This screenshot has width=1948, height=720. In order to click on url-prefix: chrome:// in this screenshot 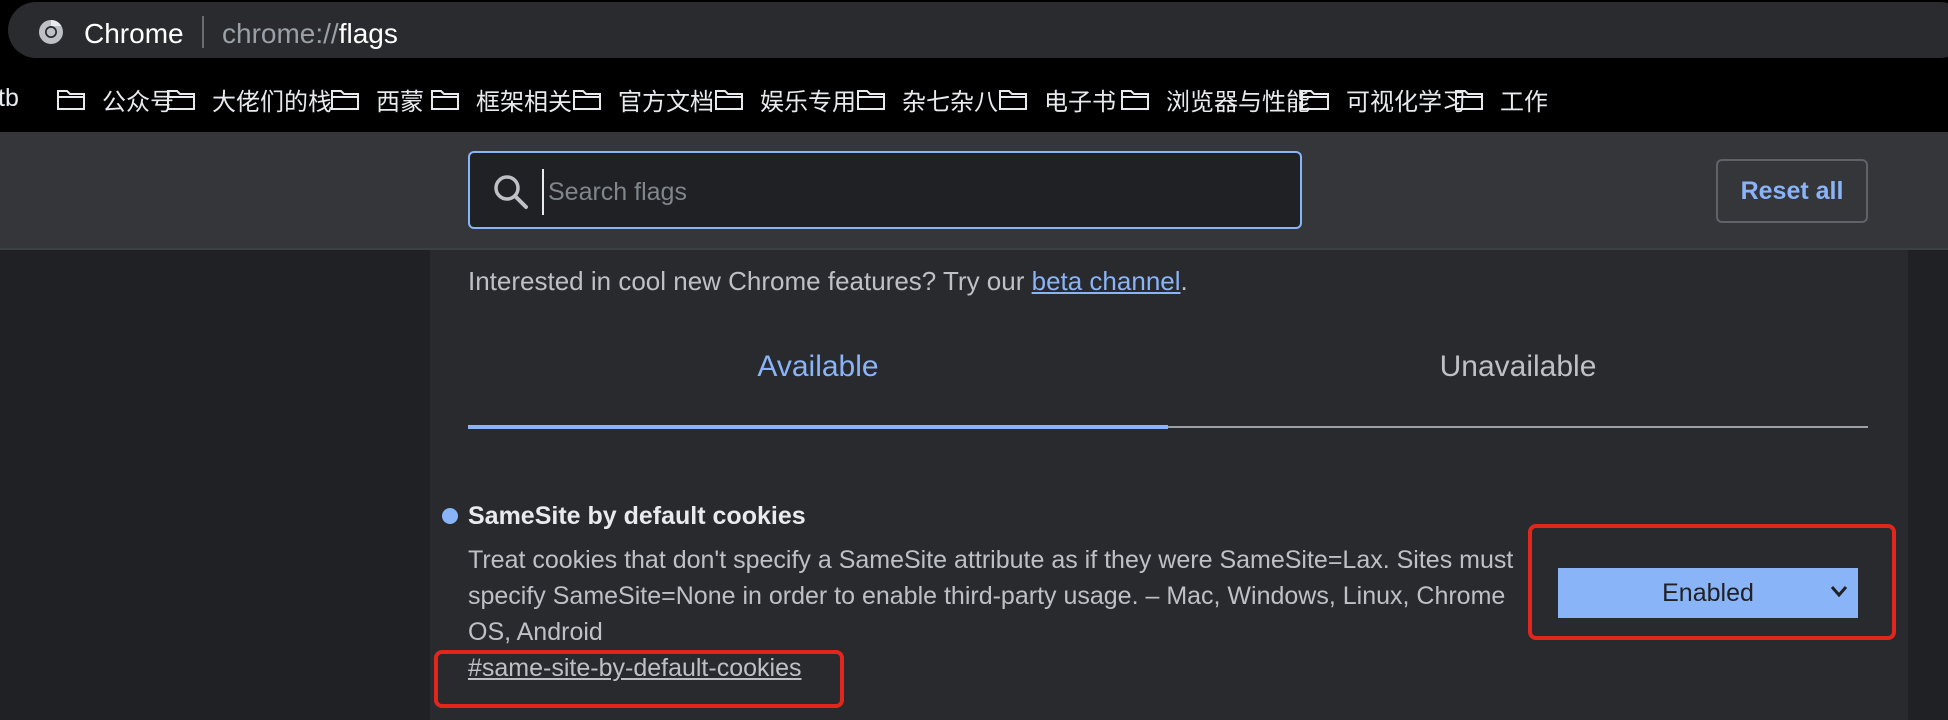, I will do `click(280, 33)`.